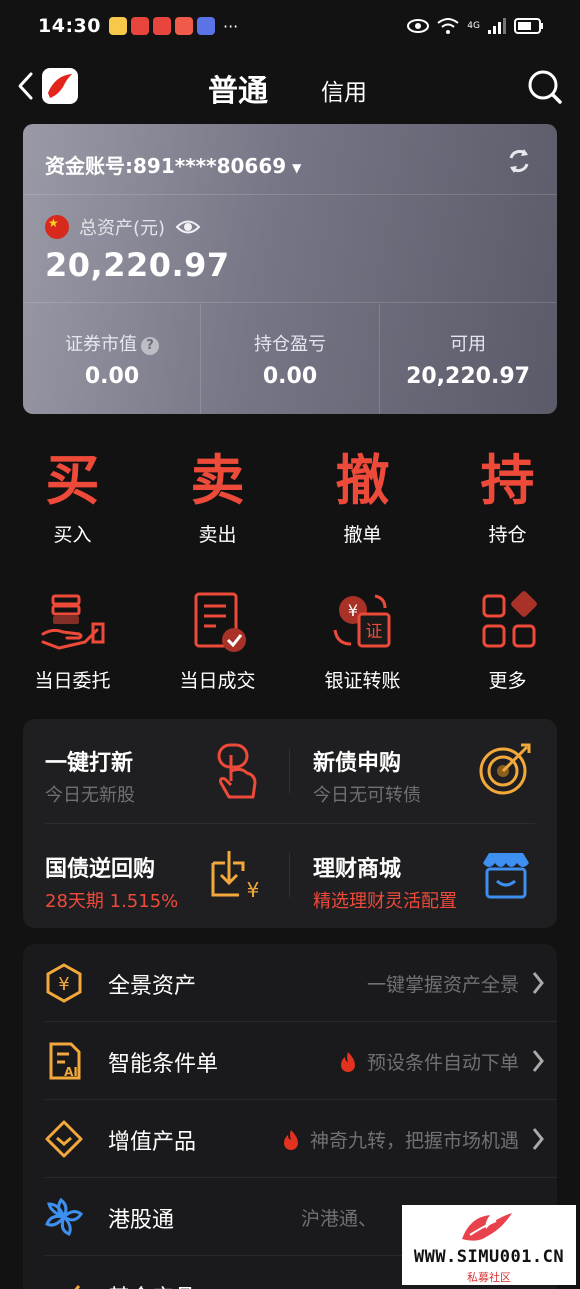 The image size is (580, 1289). I want to click on function-label: 更多, so click(507, 681).